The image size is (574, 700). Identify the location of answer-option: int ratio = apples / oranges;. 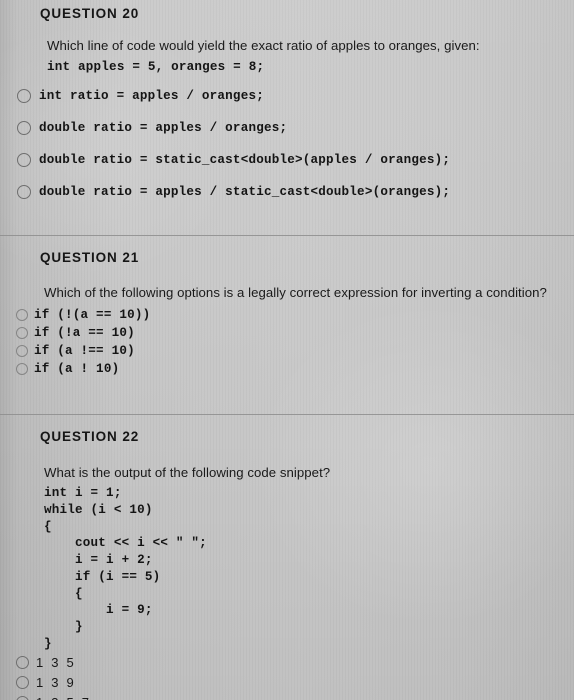
(295, 96).